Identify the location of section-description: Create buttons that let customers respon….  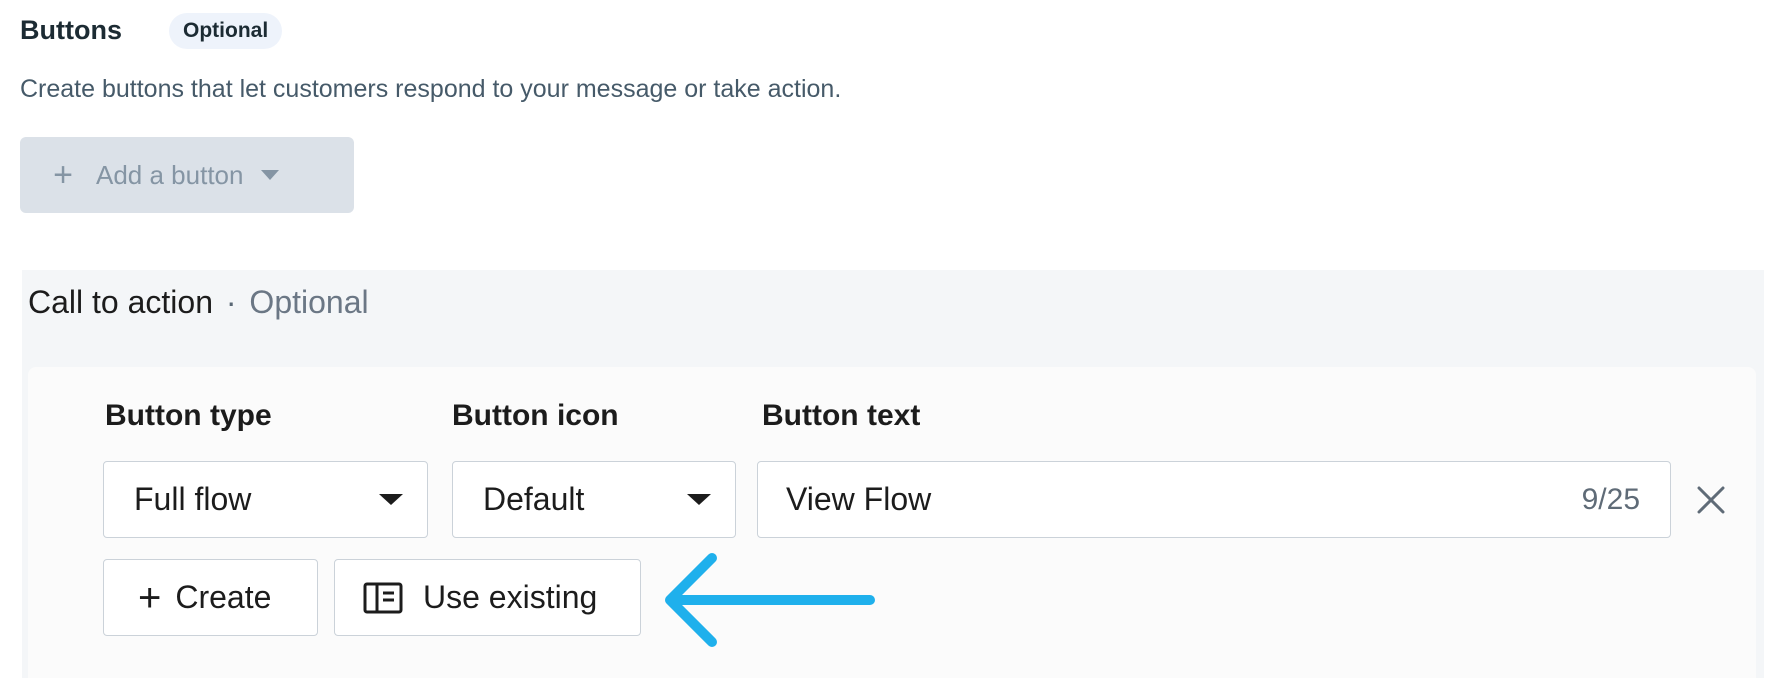
(431, 89).